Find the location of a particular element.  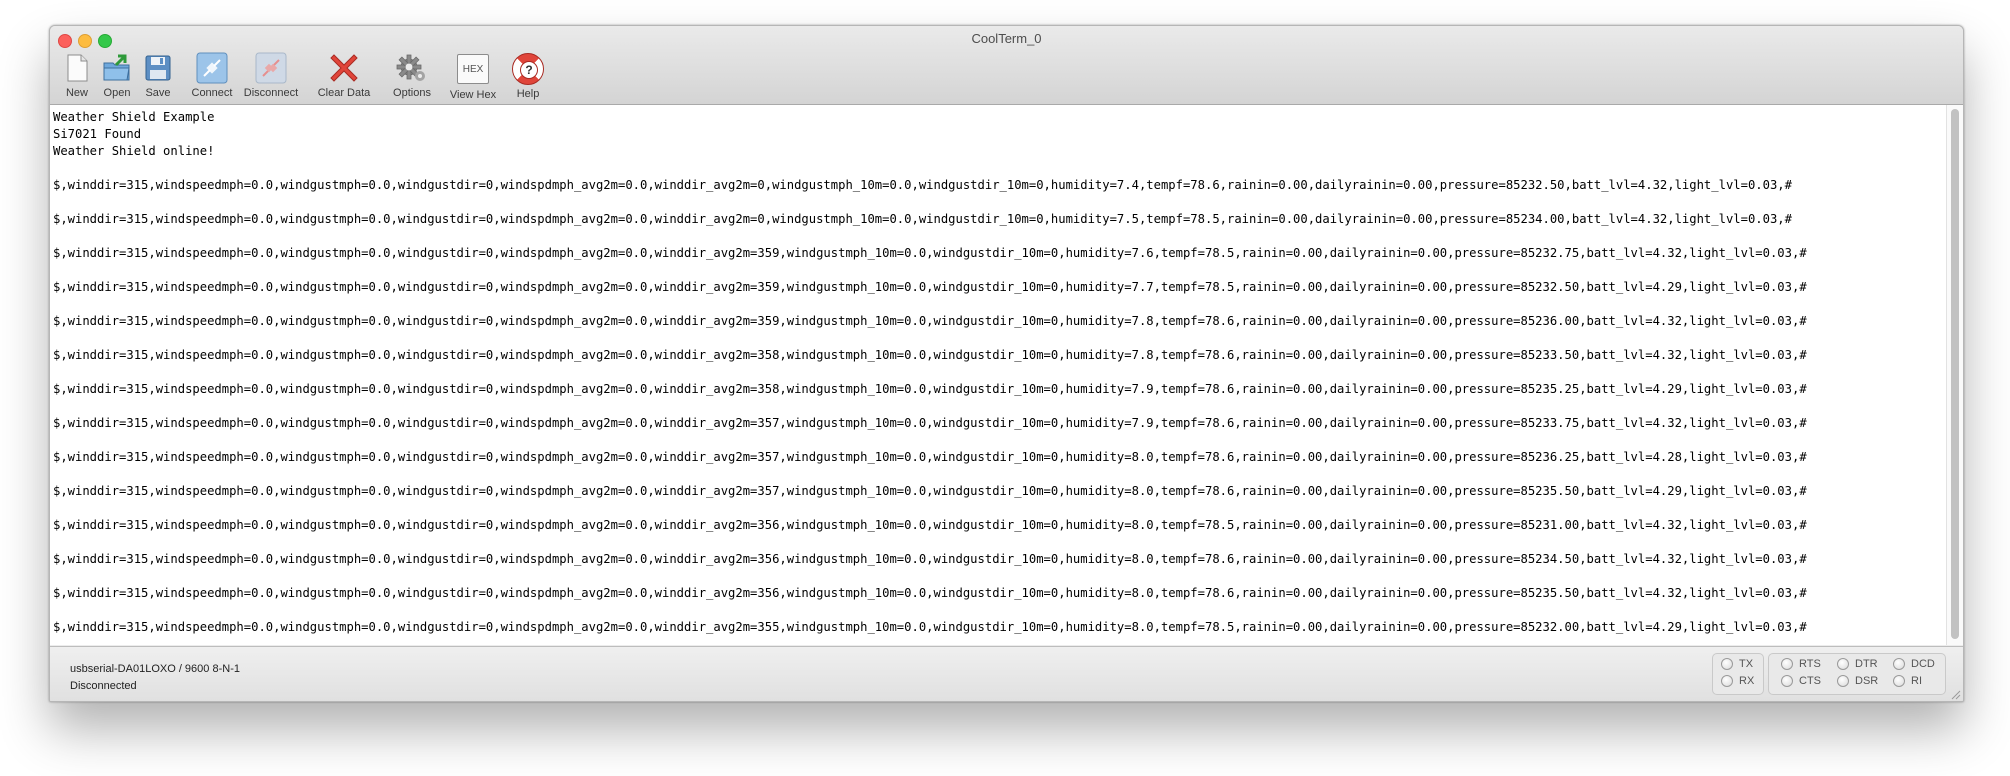

rts-indicator: RTS is located at coordinates (1801, 664).